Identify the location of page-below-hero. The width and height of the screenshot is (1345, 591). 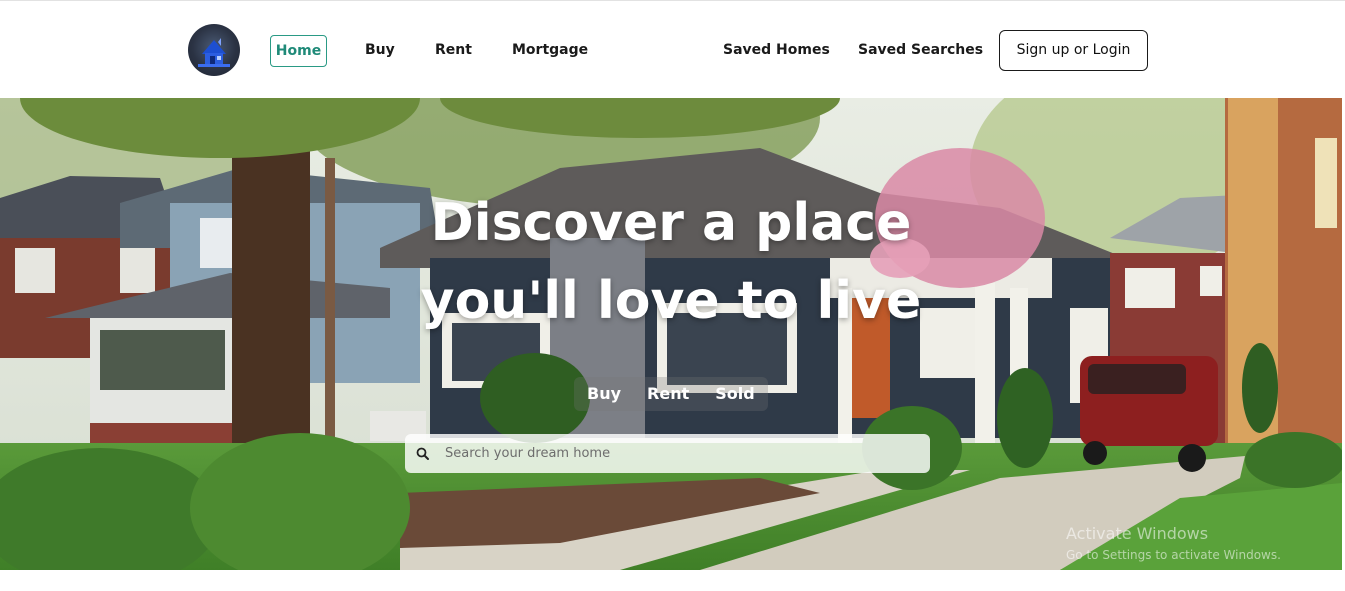
(672, 580).